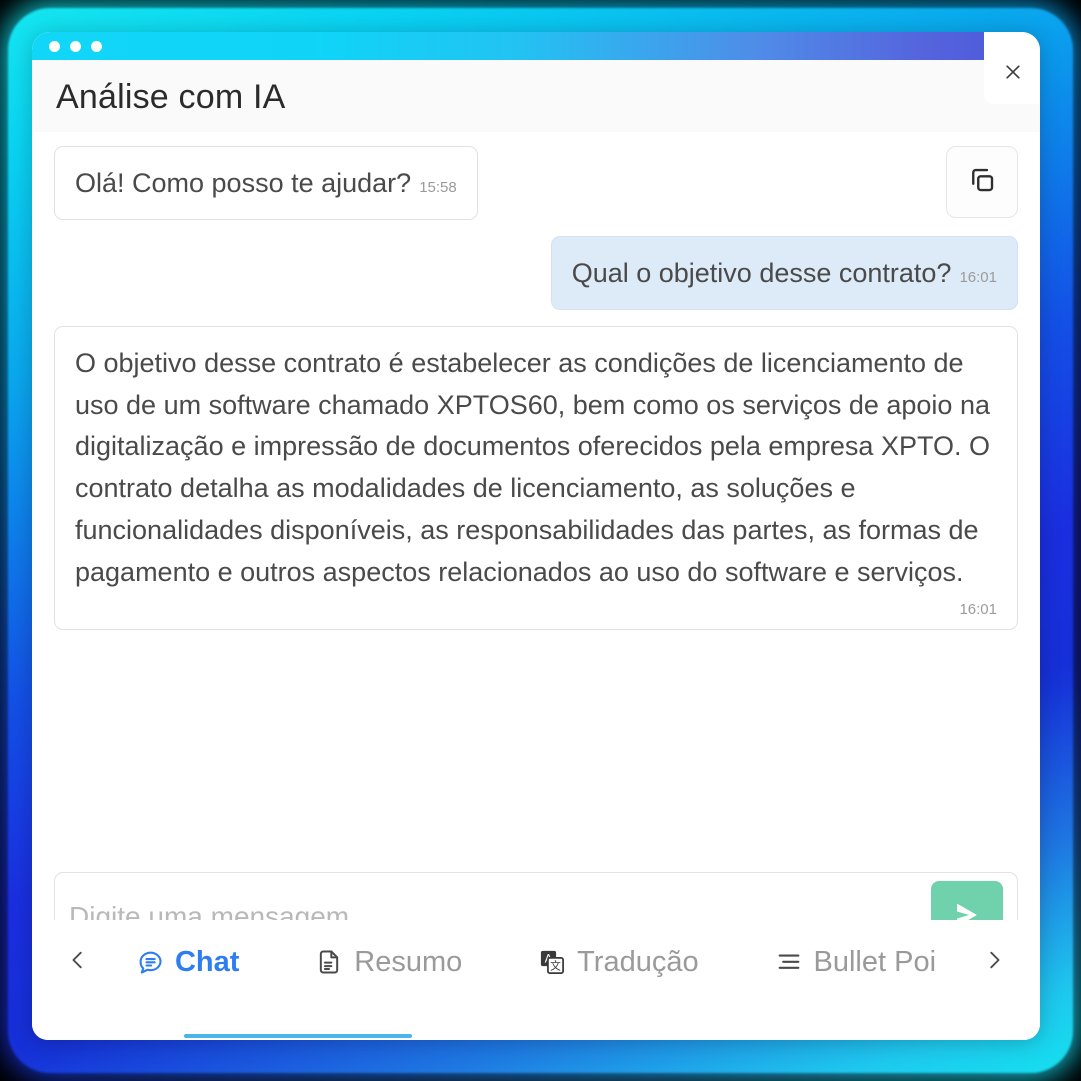 The image size is (1081, 1081). What do you see at coordinates (438, 187) in the screenshot?
I see `message-timestamp: 15:58` at bounding box center [438, 187].